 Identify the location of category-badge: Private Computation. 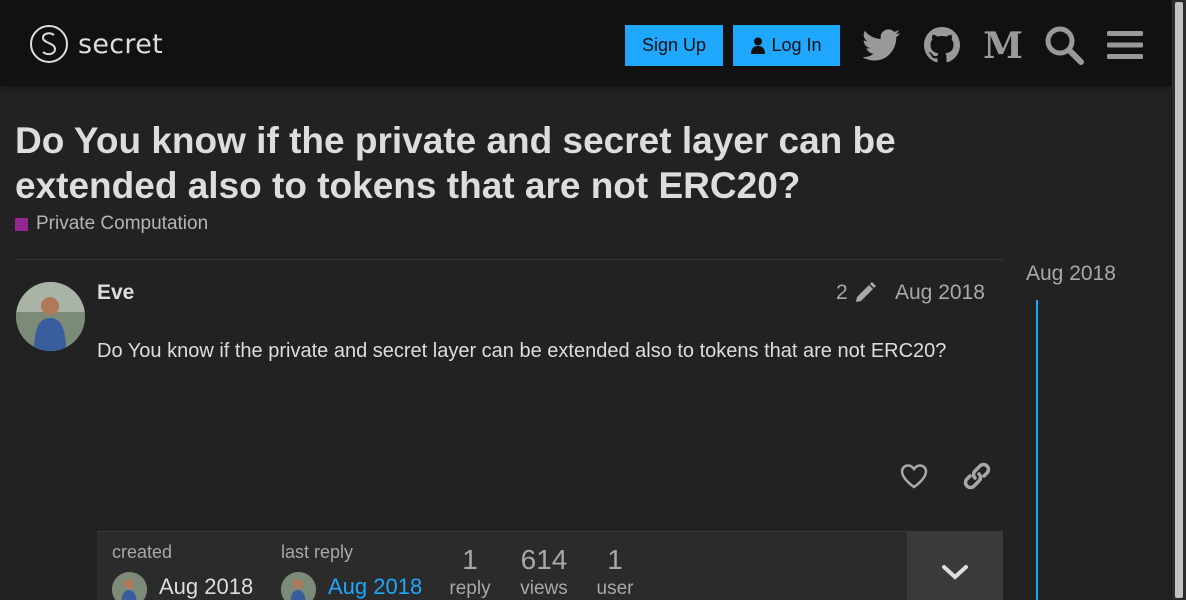
(111, 224).